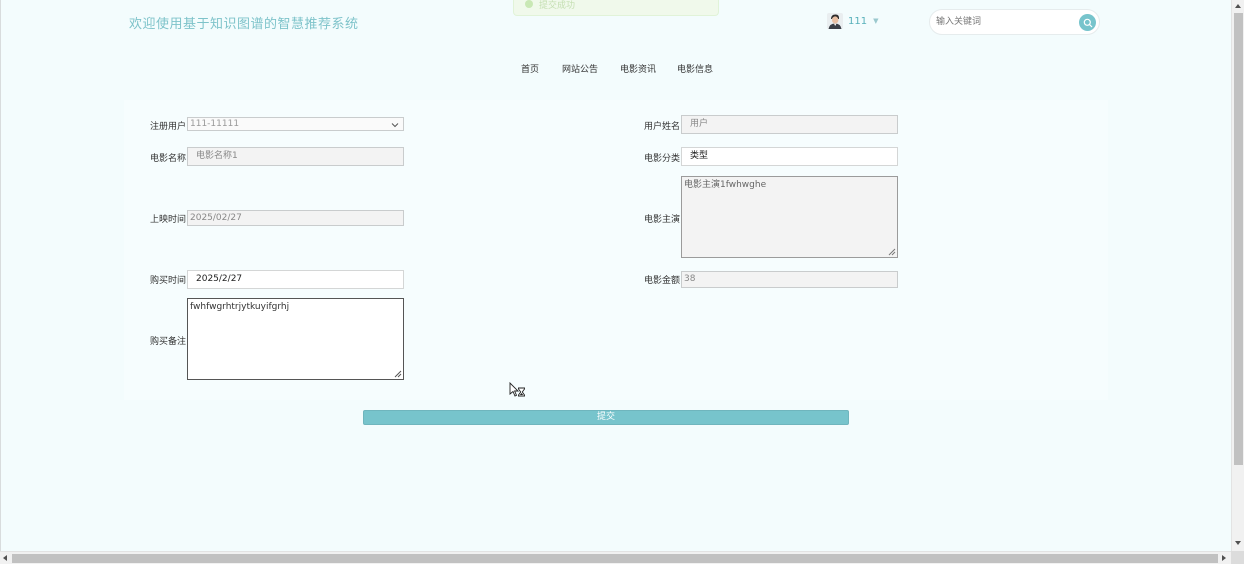 The image size is (1244, 564). What do you see at coordinates (530, 68) in the screenshot?
I see `nav-item-home: 首页` at bounding box center [530, 68].